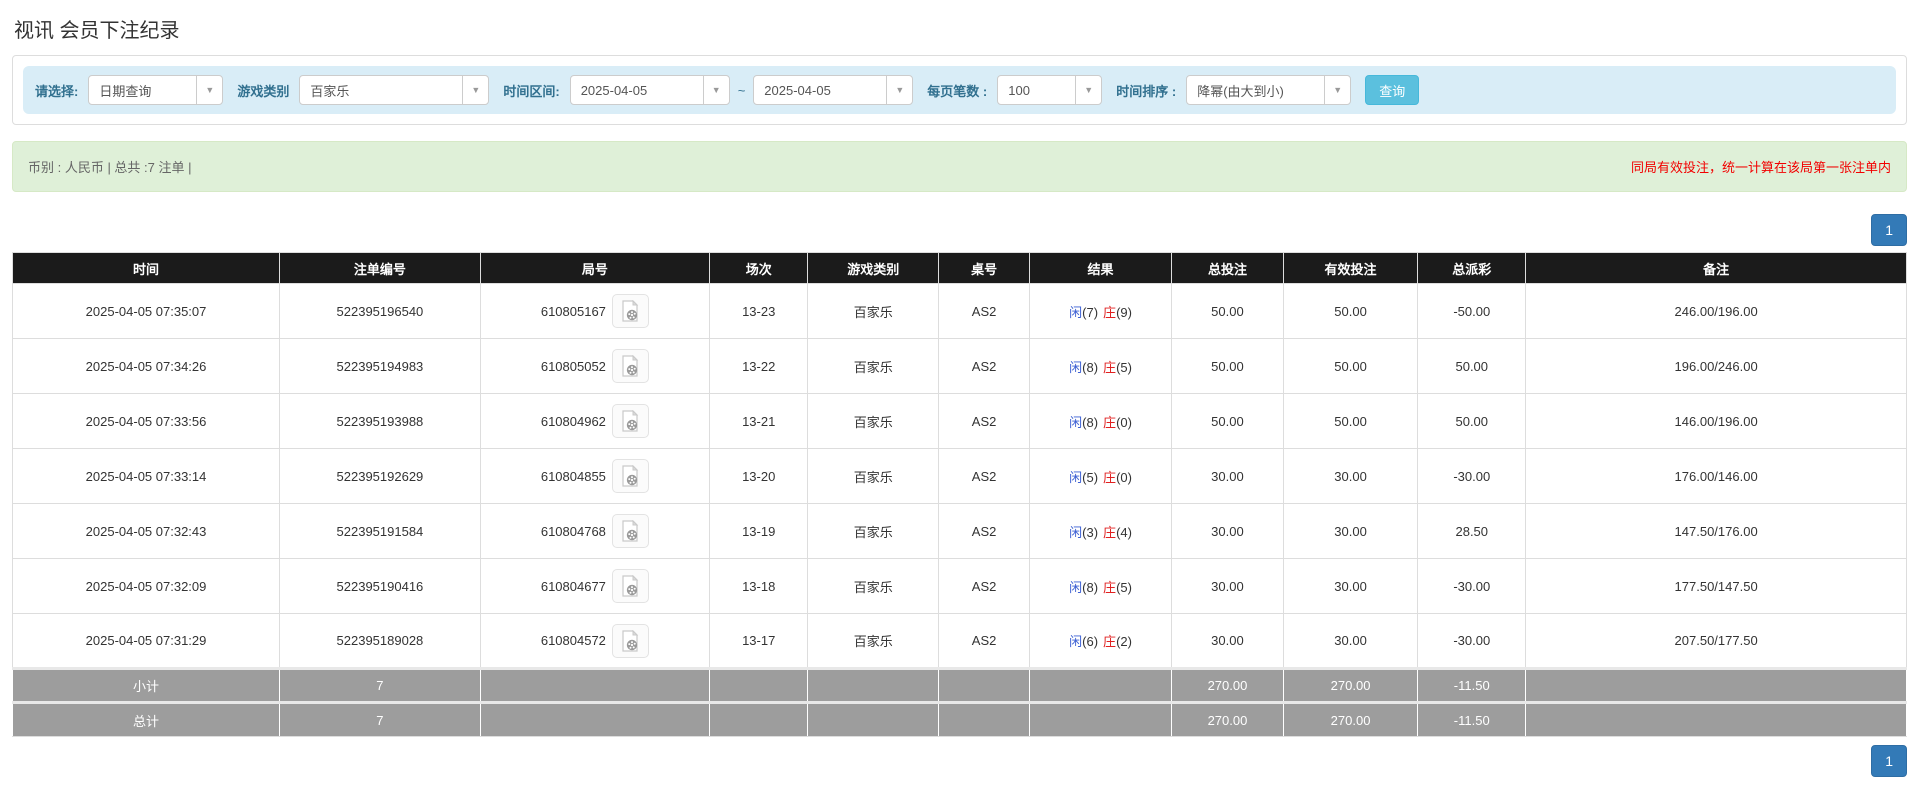  Describe the element at coordinates (1472, 311) in the screenshot. I see `payout: -50.00` at that location.